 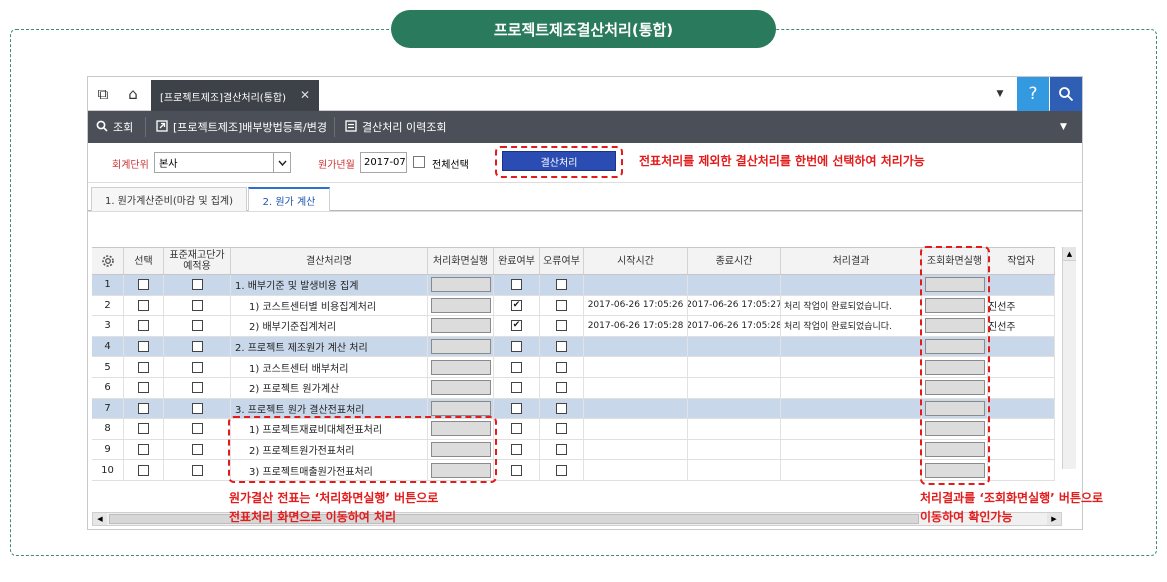 What do you see at coordinates (123, 127) in the screenshot?
I see `query-label: 조회` at bounding box center [123, 127].